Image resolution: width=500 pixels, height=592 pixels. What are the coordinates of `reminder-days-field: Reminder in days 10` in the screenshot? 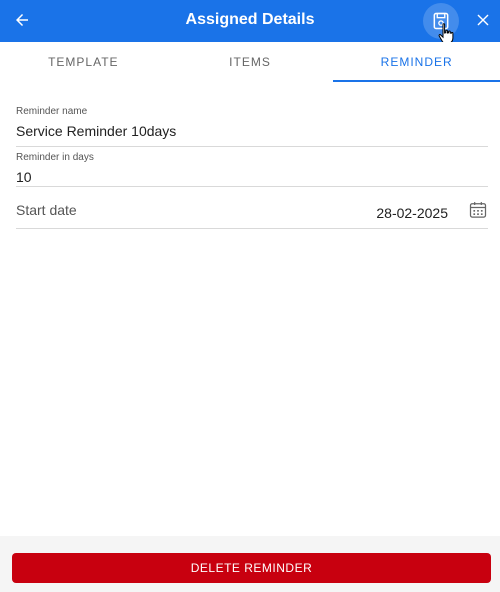 It's located at (252, 169).